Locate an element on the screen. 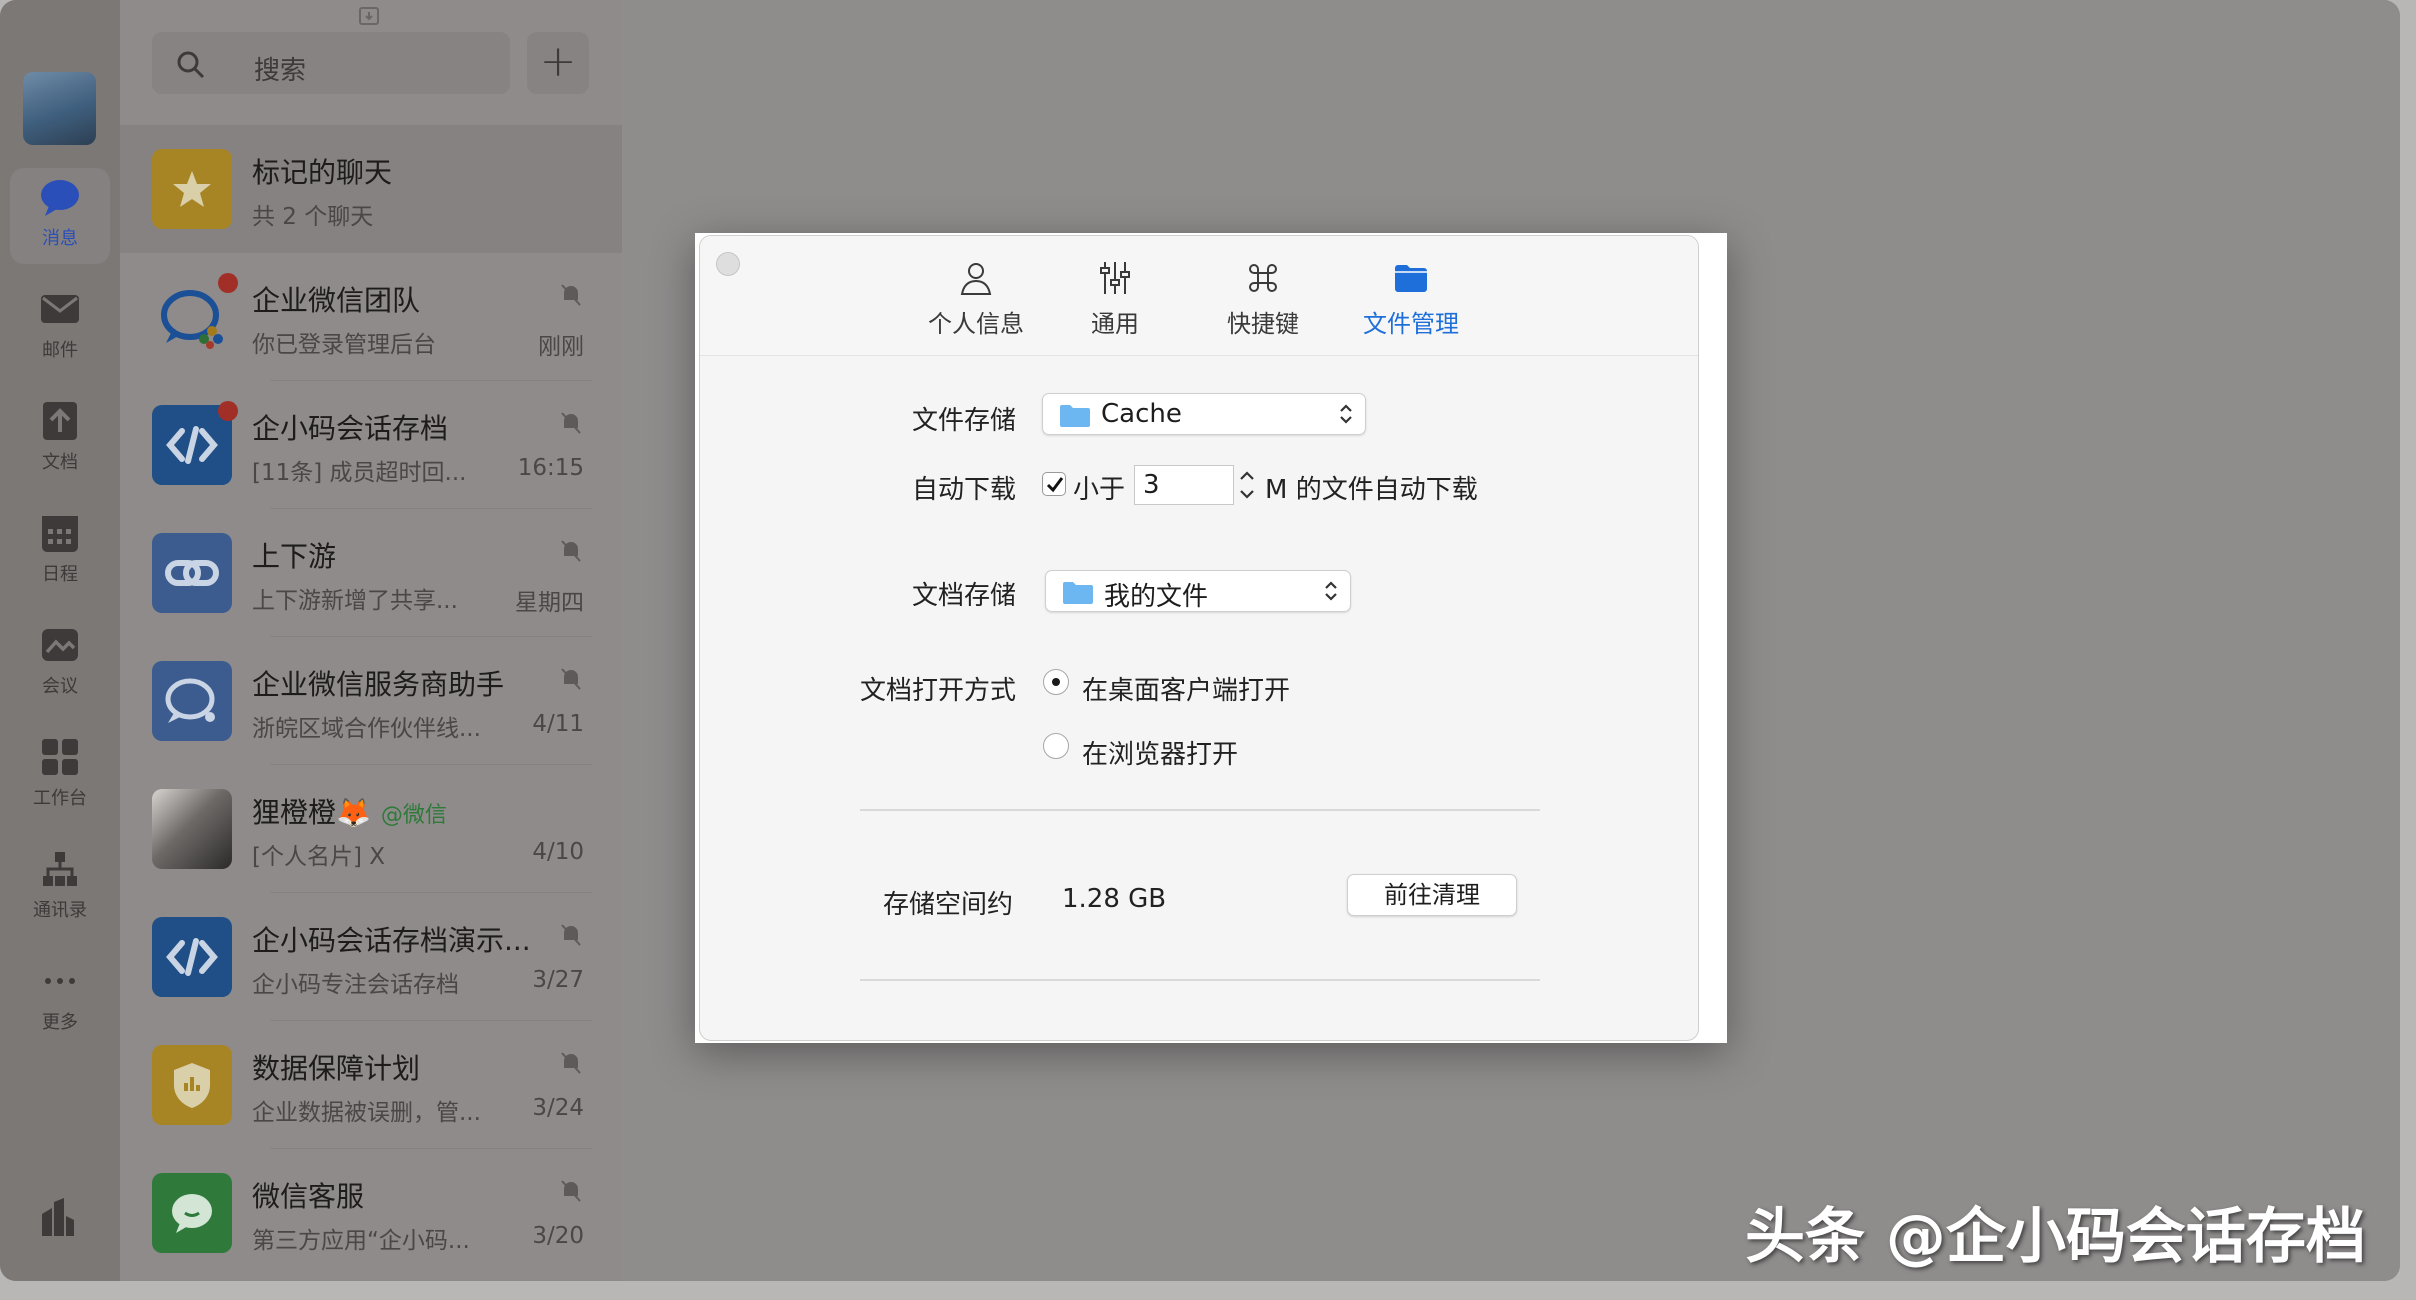  nav-label: 邮件 is located at coordinates (60, 350).